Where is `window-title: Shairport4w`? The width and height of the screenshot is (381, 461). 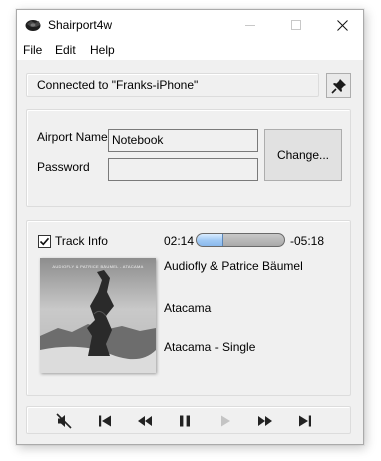 window-title: Shairport4w is located at coordinates (80, 25).